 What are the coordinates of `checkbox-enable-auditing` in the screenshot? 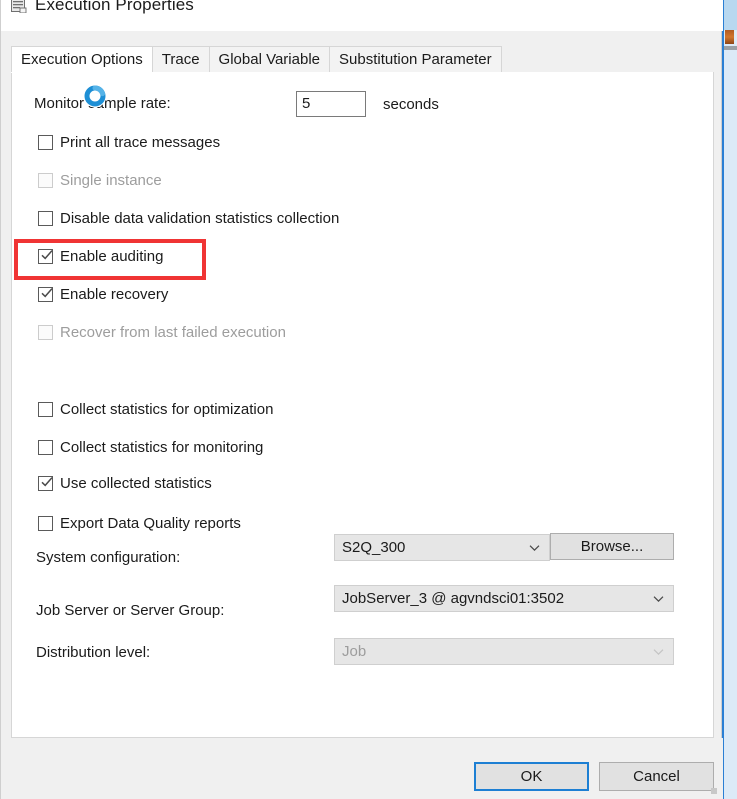 It's located at (45, 256).